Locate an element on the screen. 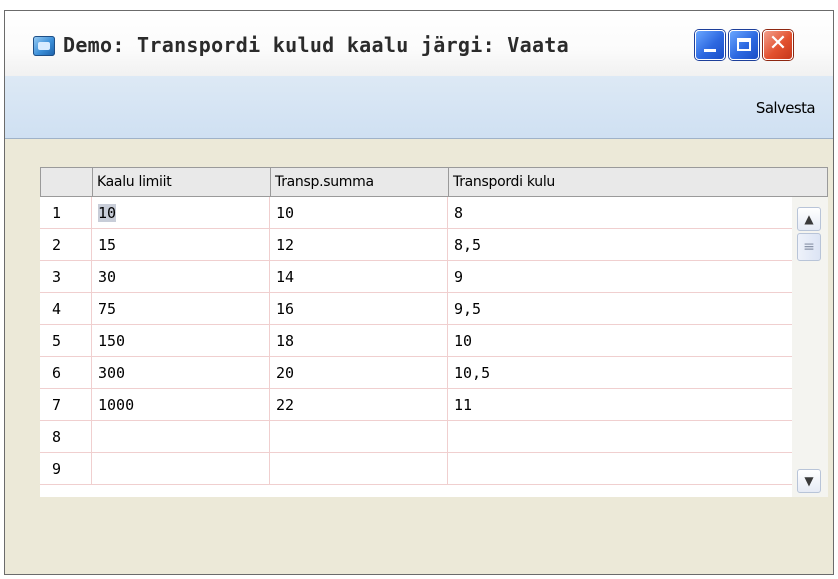 The height and width of the screenshot is (579, 838). cell-kaalu-limiit: 30 is located at coordinates (181, 277).